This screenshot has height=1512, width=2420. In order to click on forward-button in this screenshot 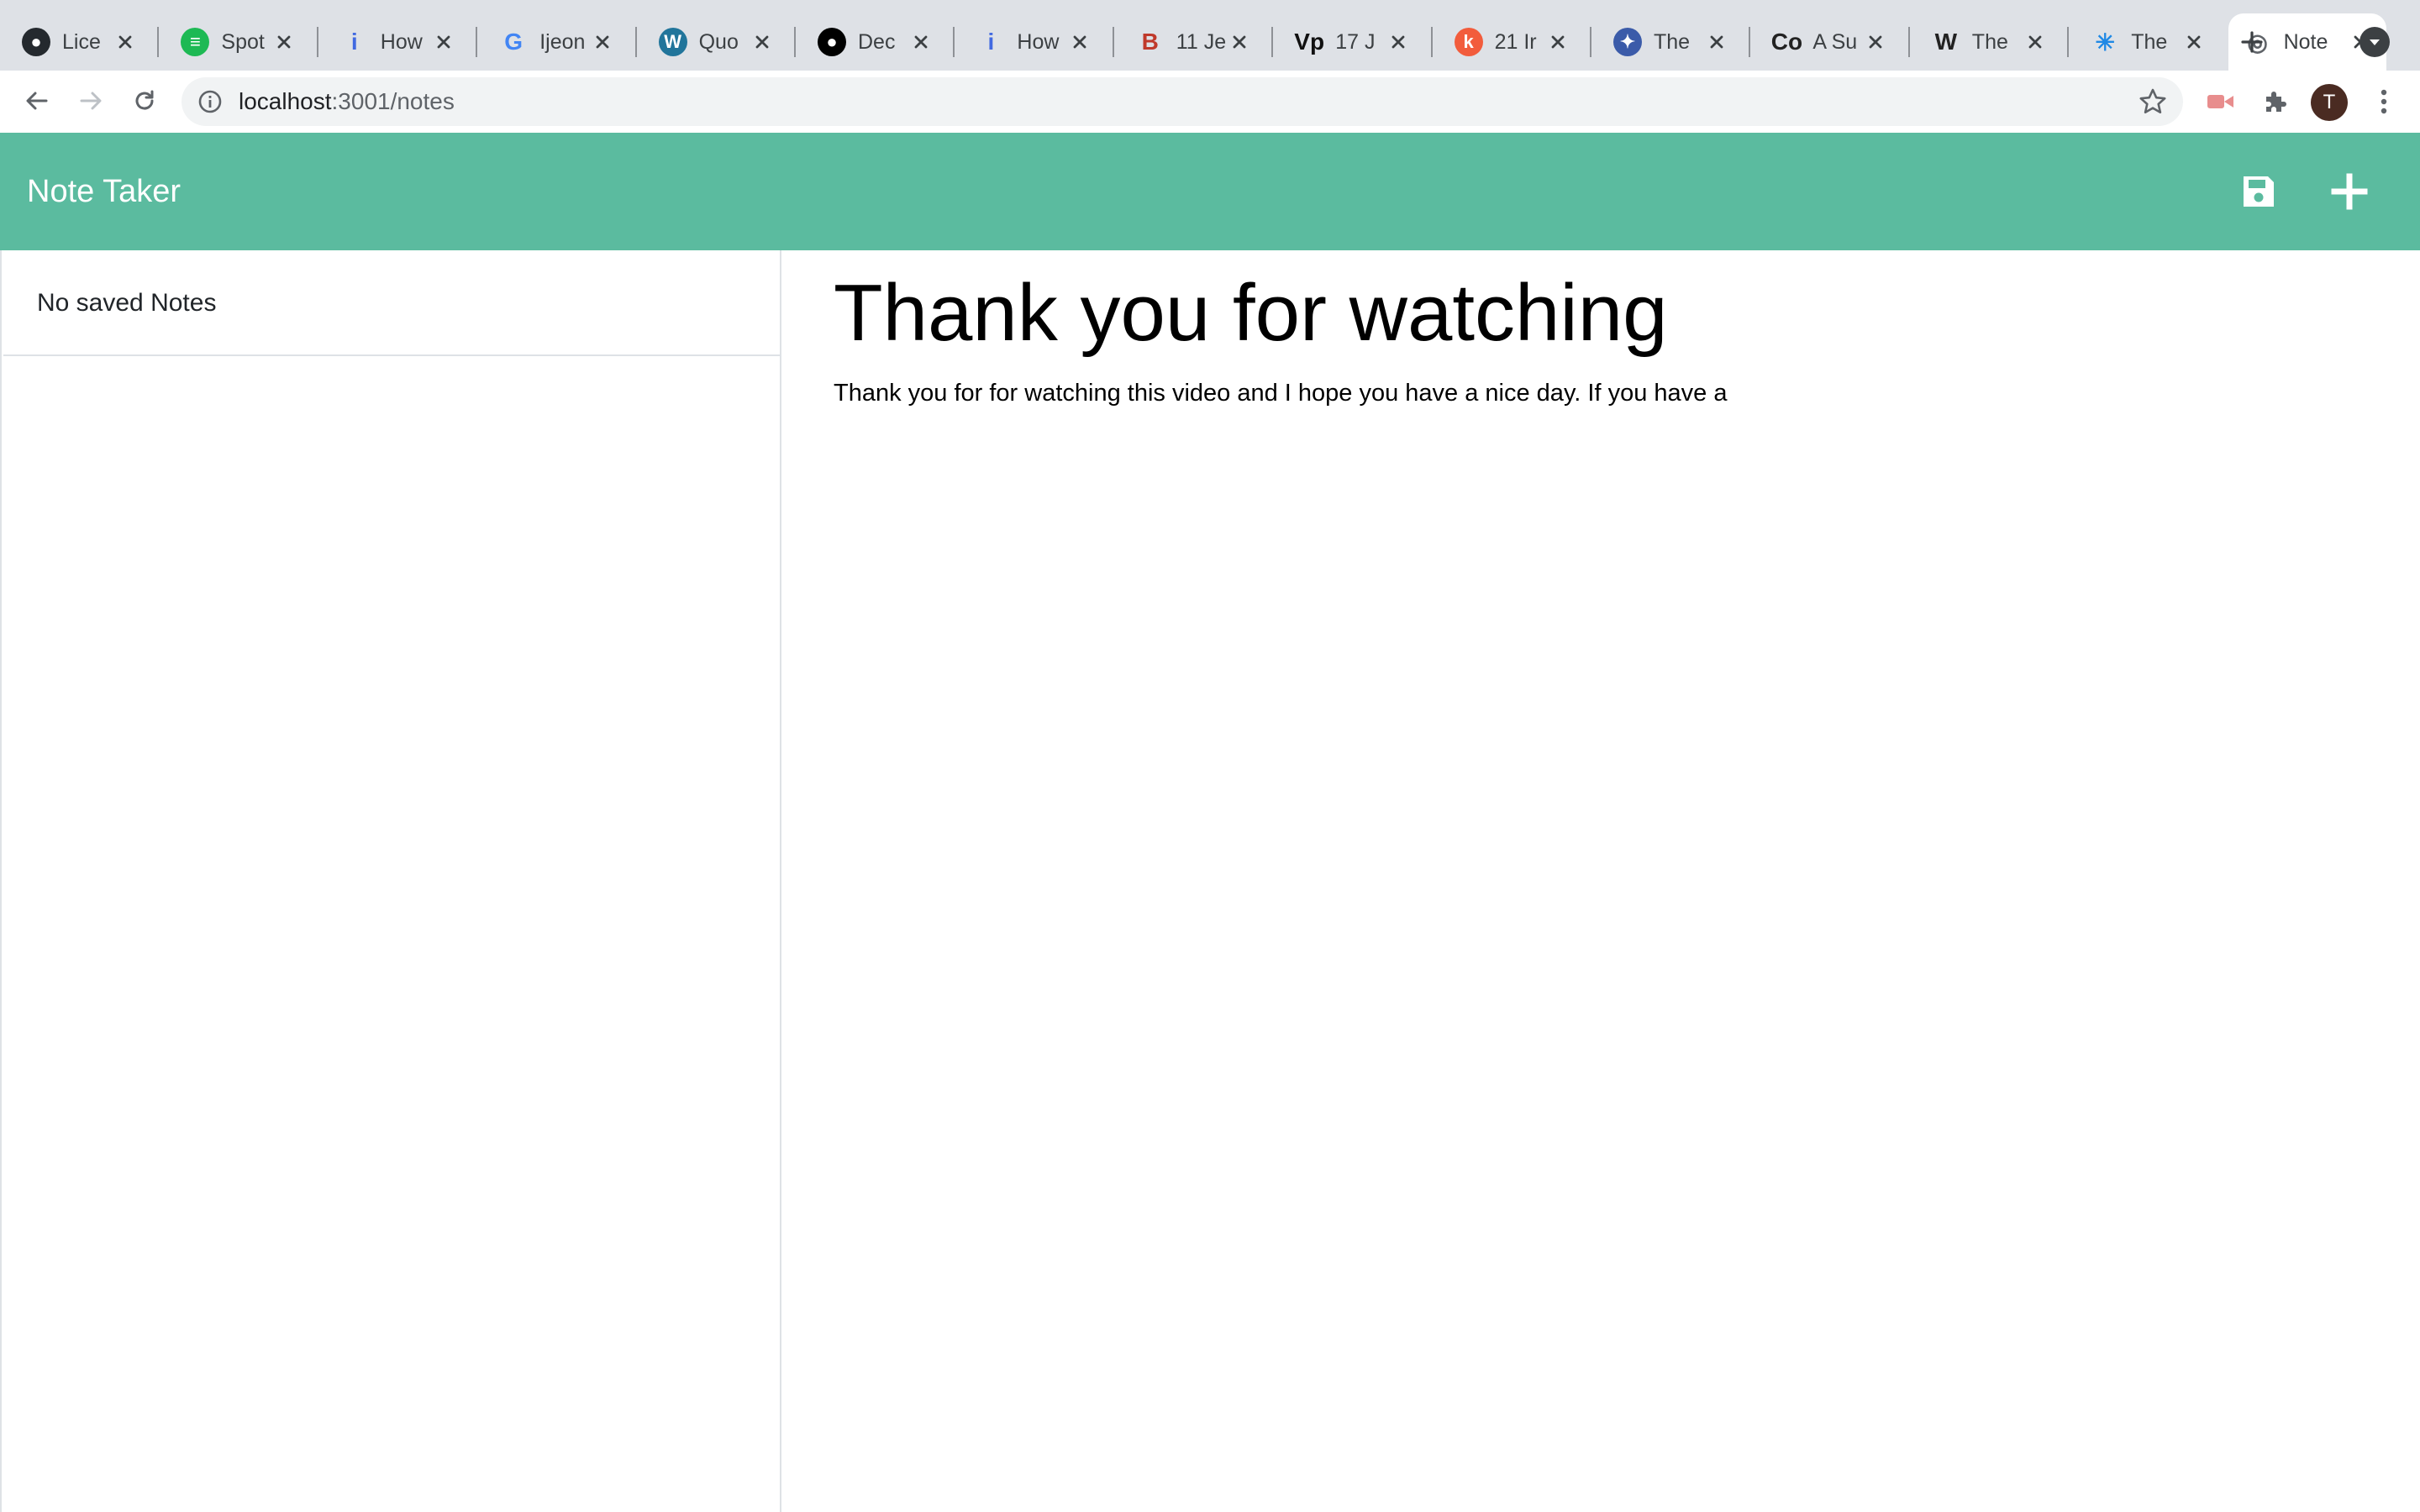, I will do `click(91, 101)`.